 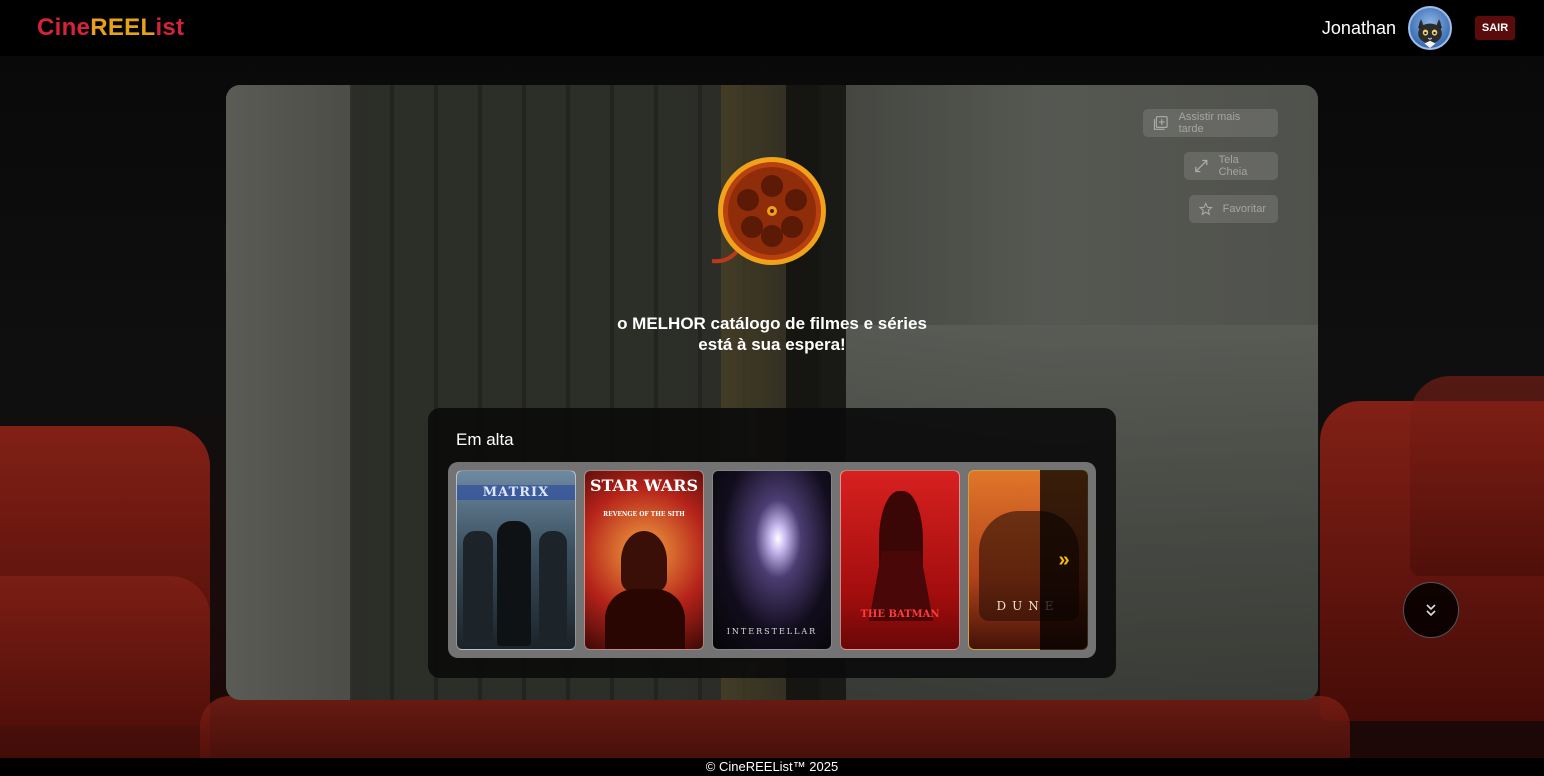 I want to click on avatar, so click(x=1430, y=28).